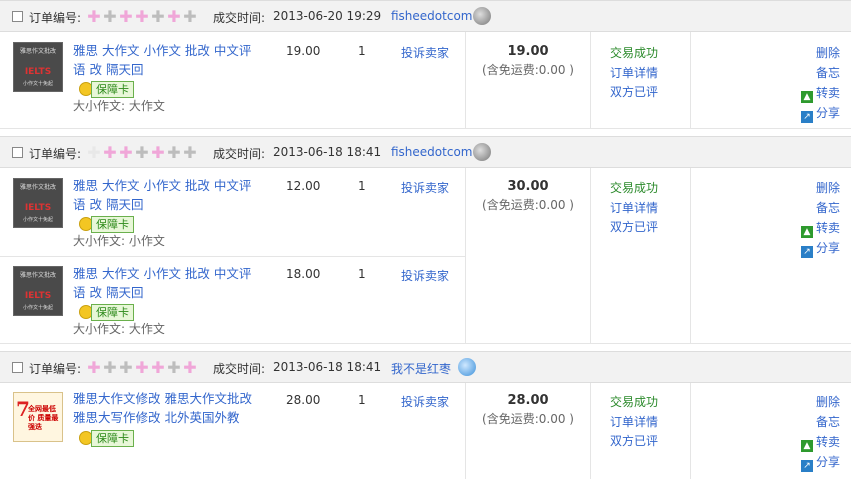 The image size is (851, 479). I want to click on total-amount: 30.00, so click(528, 186).